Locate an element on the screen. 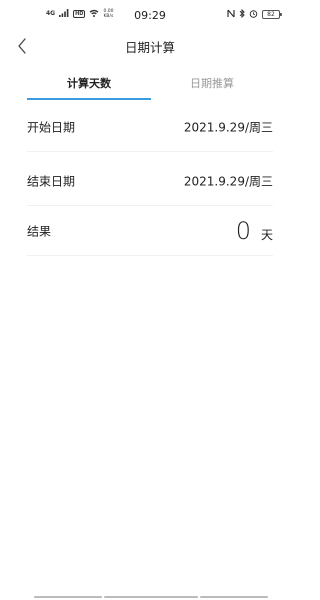  start-date-row: 开始日期 2021.9.29/周三 is located at coordinates (150, 127).